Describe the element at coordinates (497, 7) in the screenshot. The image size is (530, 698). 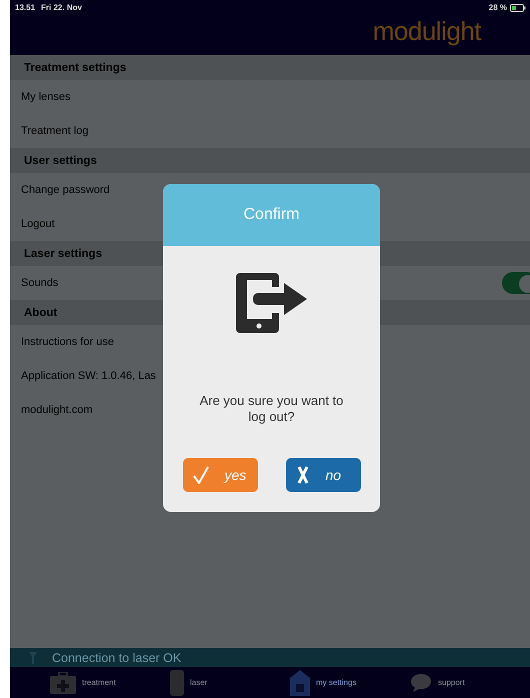
I see `battery-percent: 28 %` at that location.